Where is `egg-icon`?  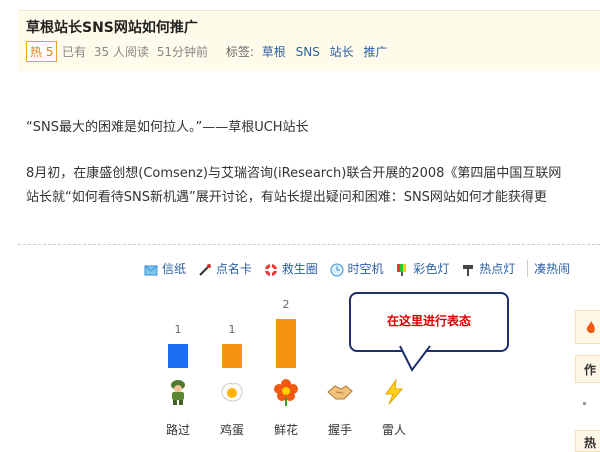
egg-icon is located at coordinates (232, 392).